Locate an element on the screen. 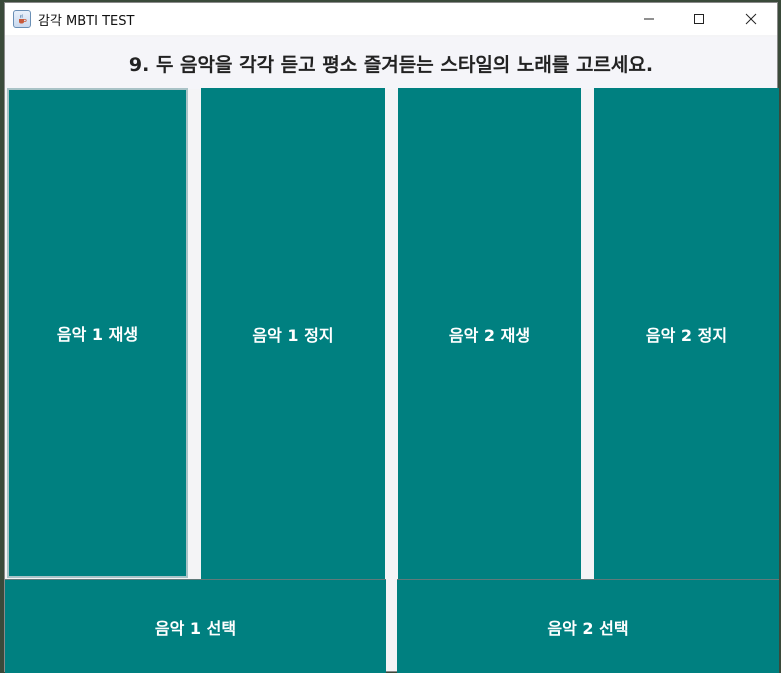  close-button is located at coordinates (751, 19).